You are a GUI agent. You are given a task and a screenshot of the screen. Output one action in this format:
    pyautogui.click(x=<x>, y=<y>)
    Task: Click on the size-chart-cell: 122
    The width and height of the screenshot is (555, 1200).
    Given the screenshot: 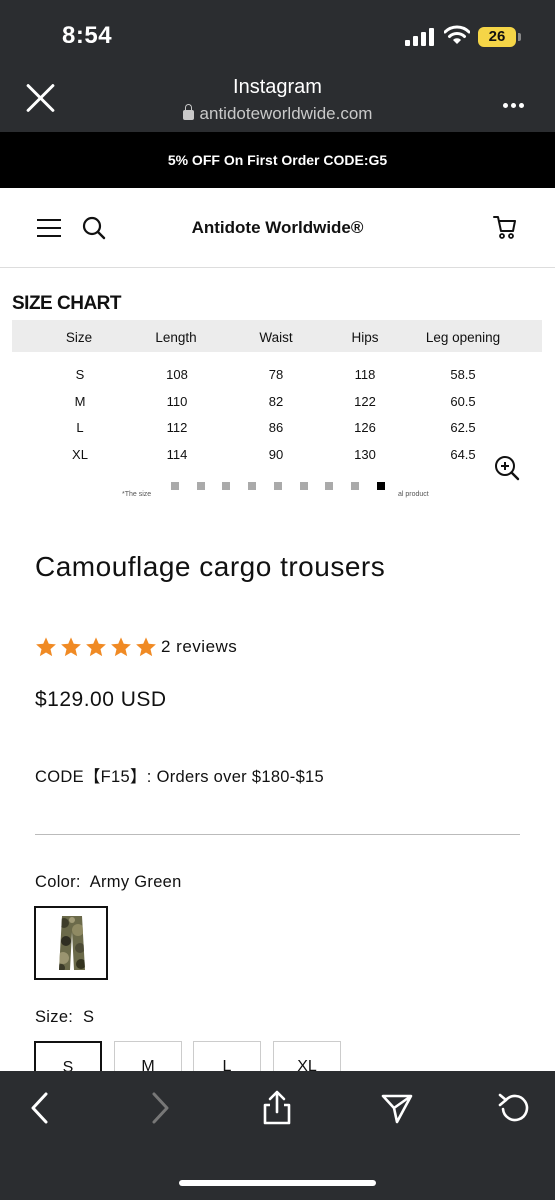 What is the action you would take?
    pyautogui.click(x=365, y=401)
    